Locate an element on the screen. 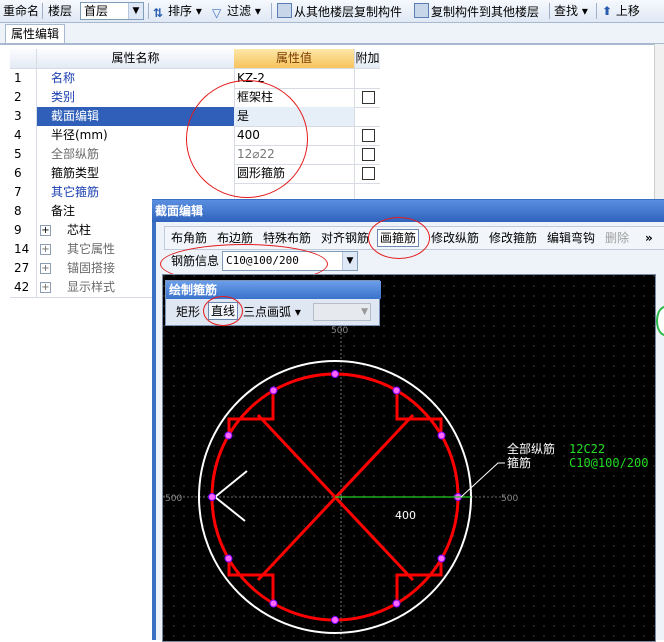  find-label: 查找 is located at coordinates (566, 11).